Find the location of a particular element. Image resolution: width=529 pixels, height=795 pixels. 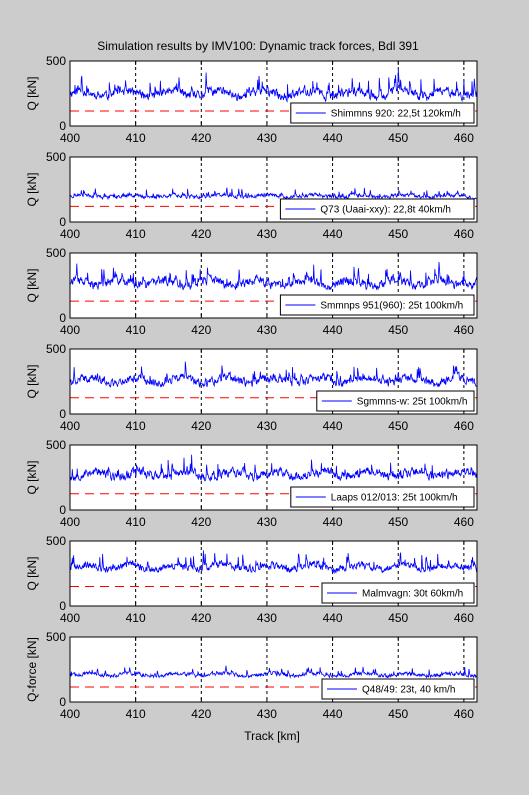

legend: Q48/49: 23t, 40 km/h is located at coordinates (398, 689).